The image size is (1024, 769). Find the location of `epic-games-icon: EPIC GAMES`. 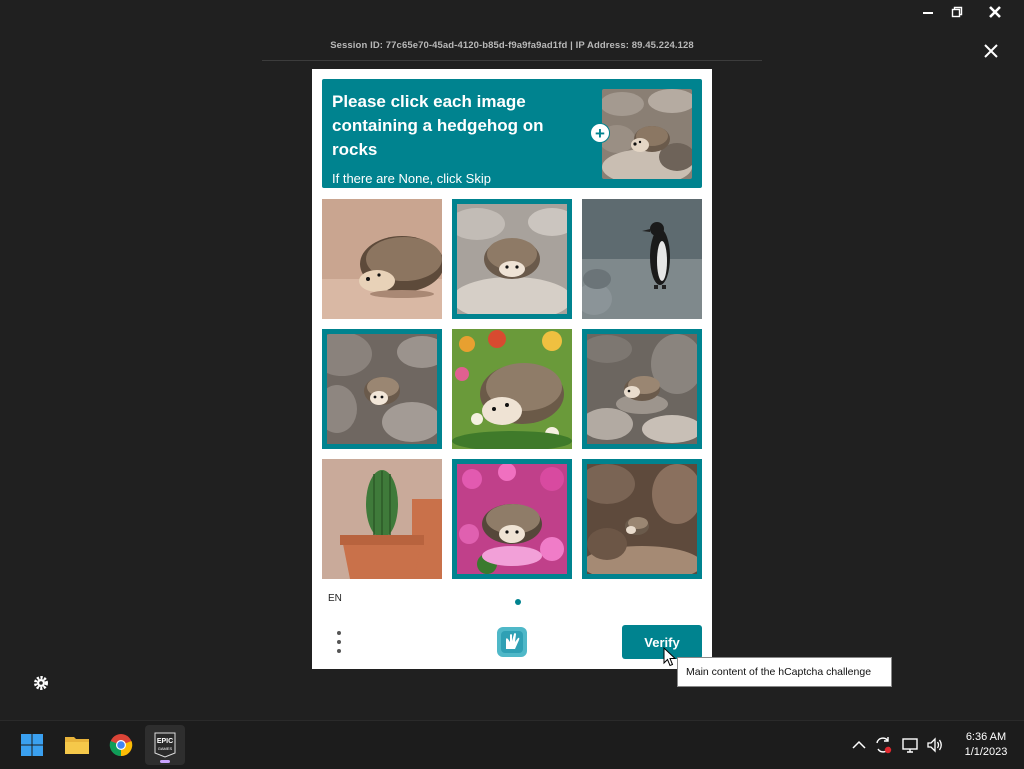

epic-games-icon: EPIC GAMES is located at coordinates (165, 745).